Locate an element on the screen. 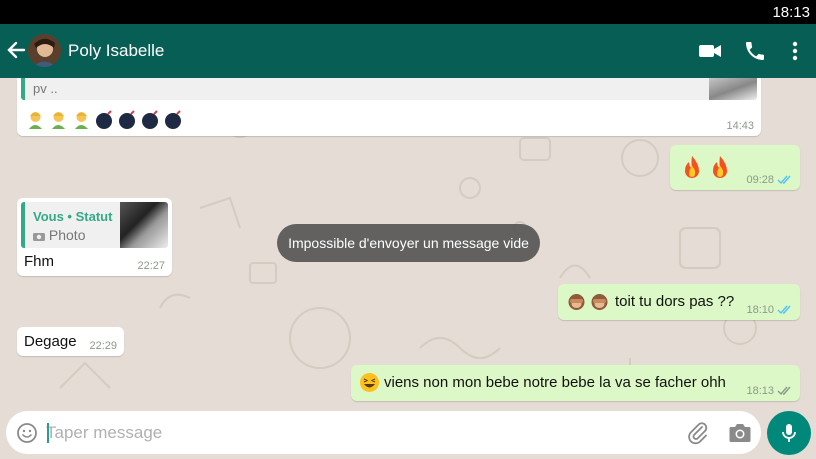 The height and width of the screenshot is (459, 816). quoted-thumbnail is located at coordinates (733, 89).